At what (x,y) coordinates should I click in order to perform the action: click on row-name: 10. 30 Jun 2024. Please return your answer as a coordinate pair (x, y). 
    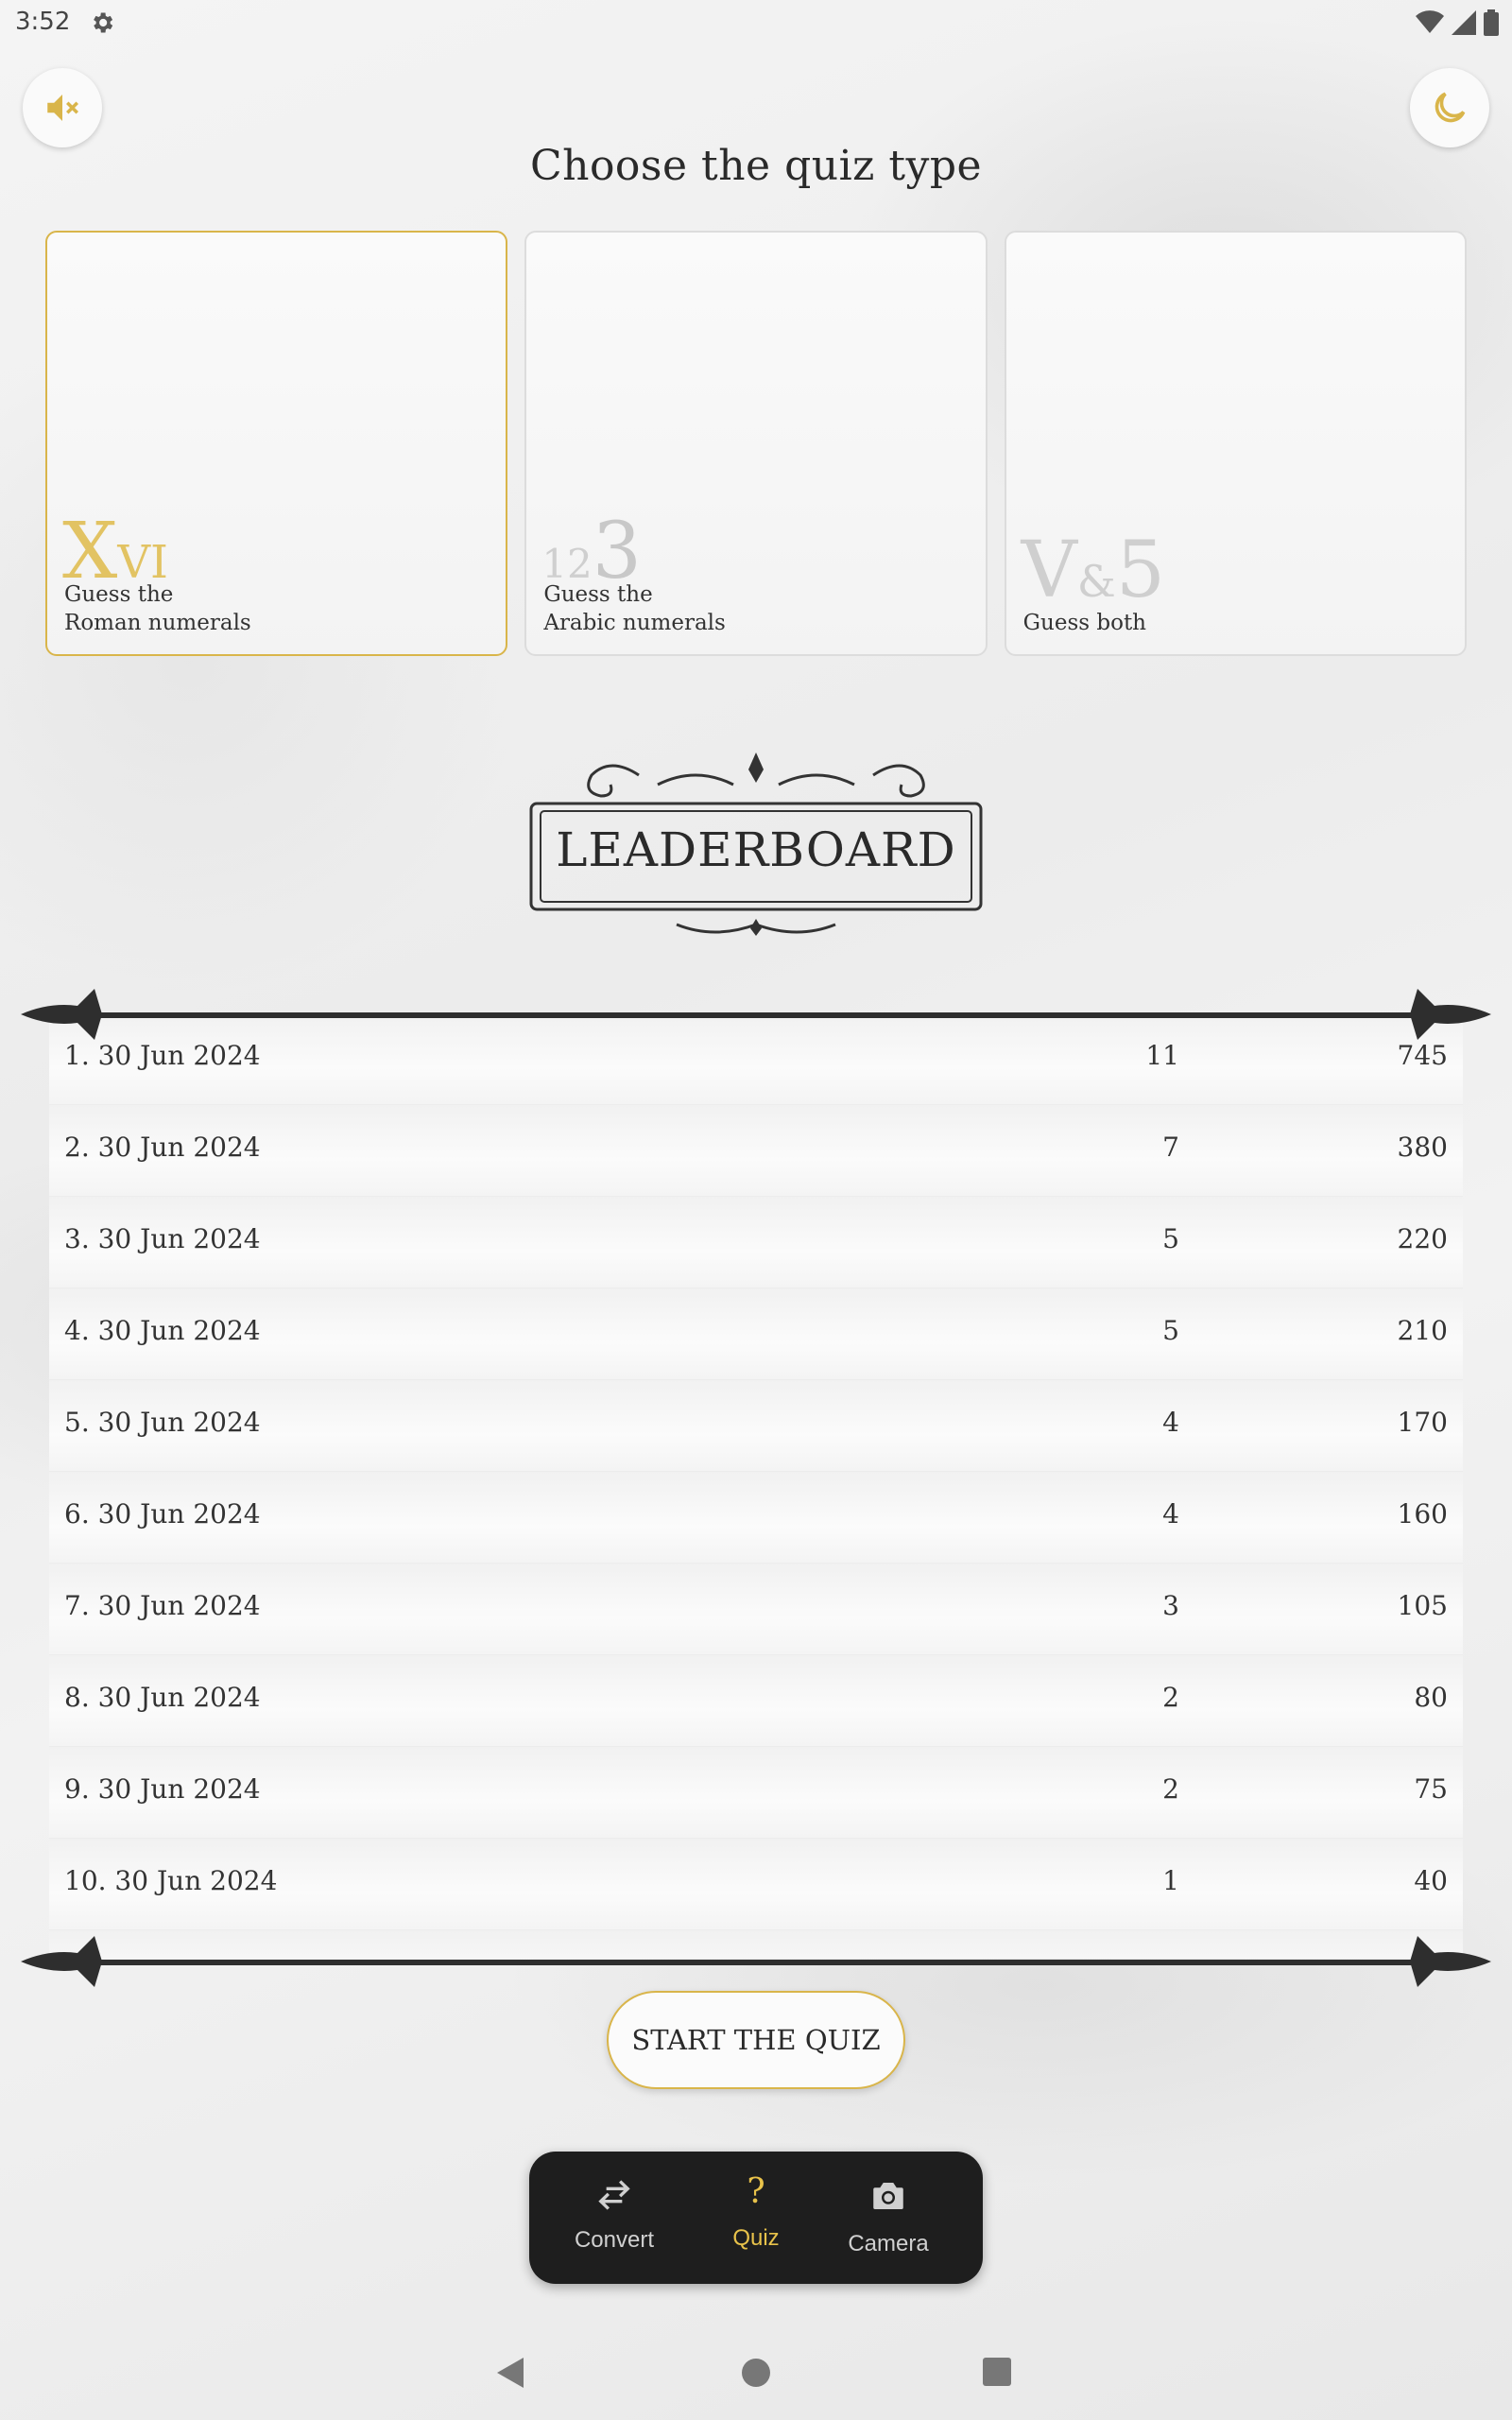
    Looking at the image, I should click on (171, 1880).